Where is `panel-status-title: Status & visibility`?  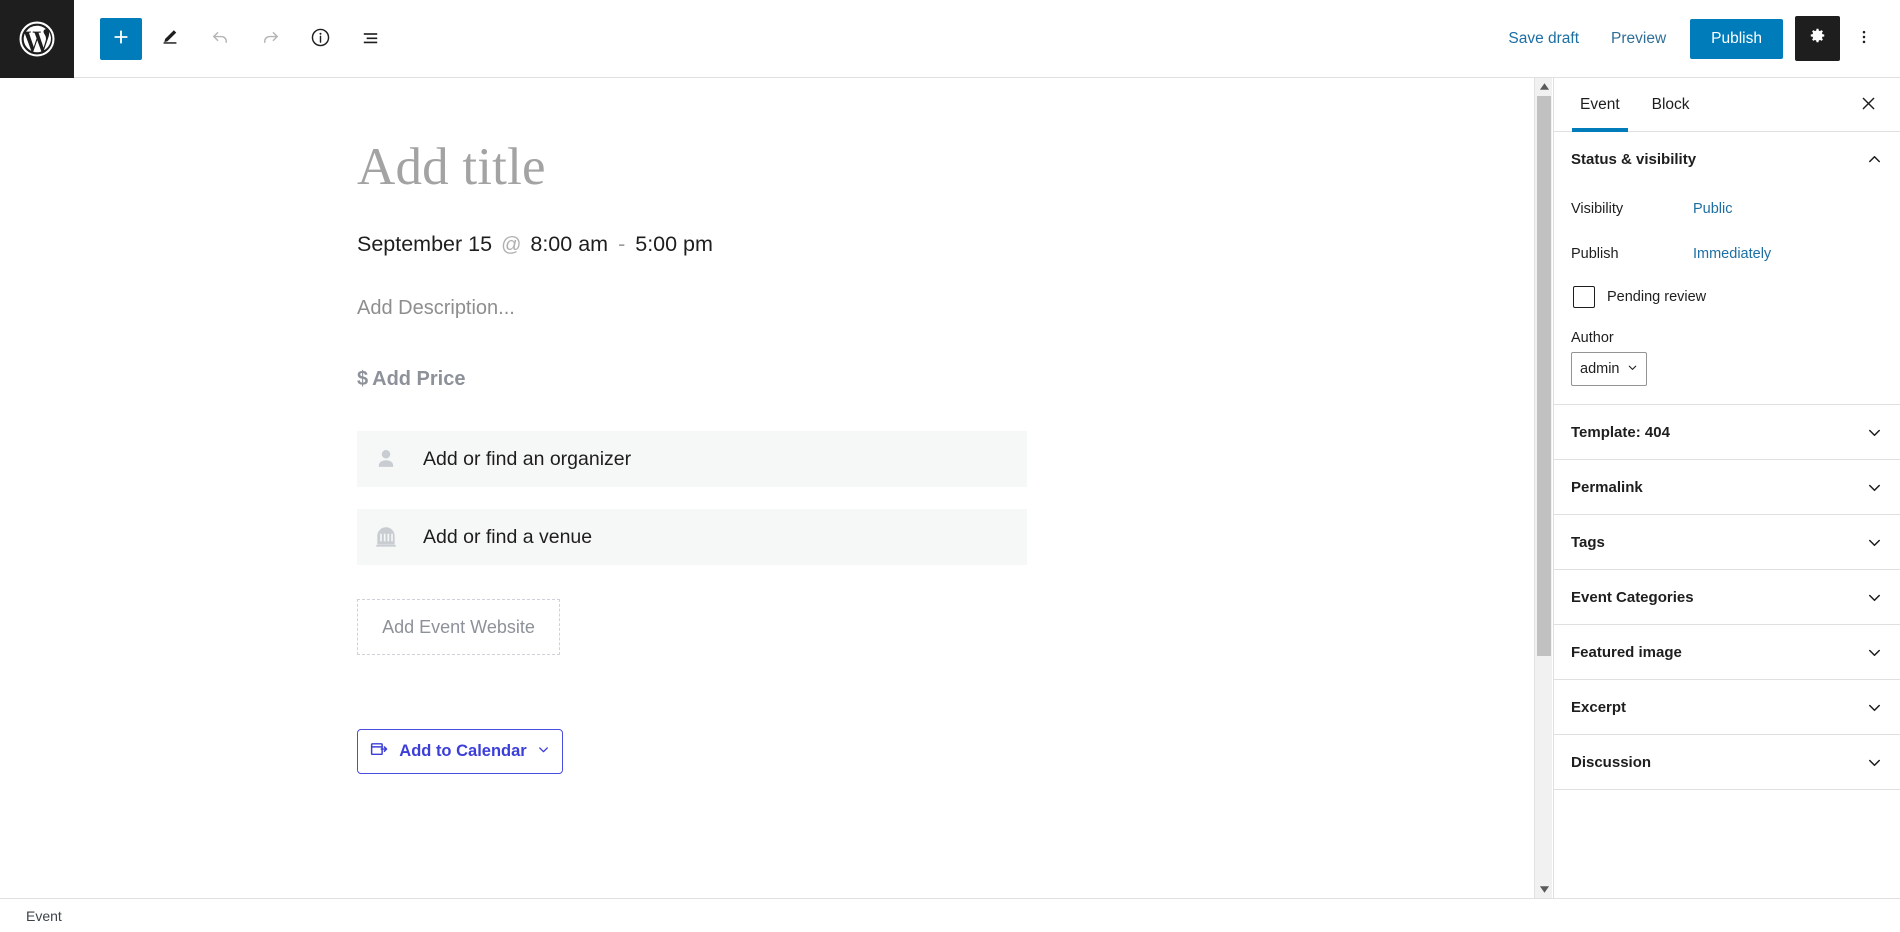
panel-status-title: Status & visibility is located at coordinates (1634, 159).